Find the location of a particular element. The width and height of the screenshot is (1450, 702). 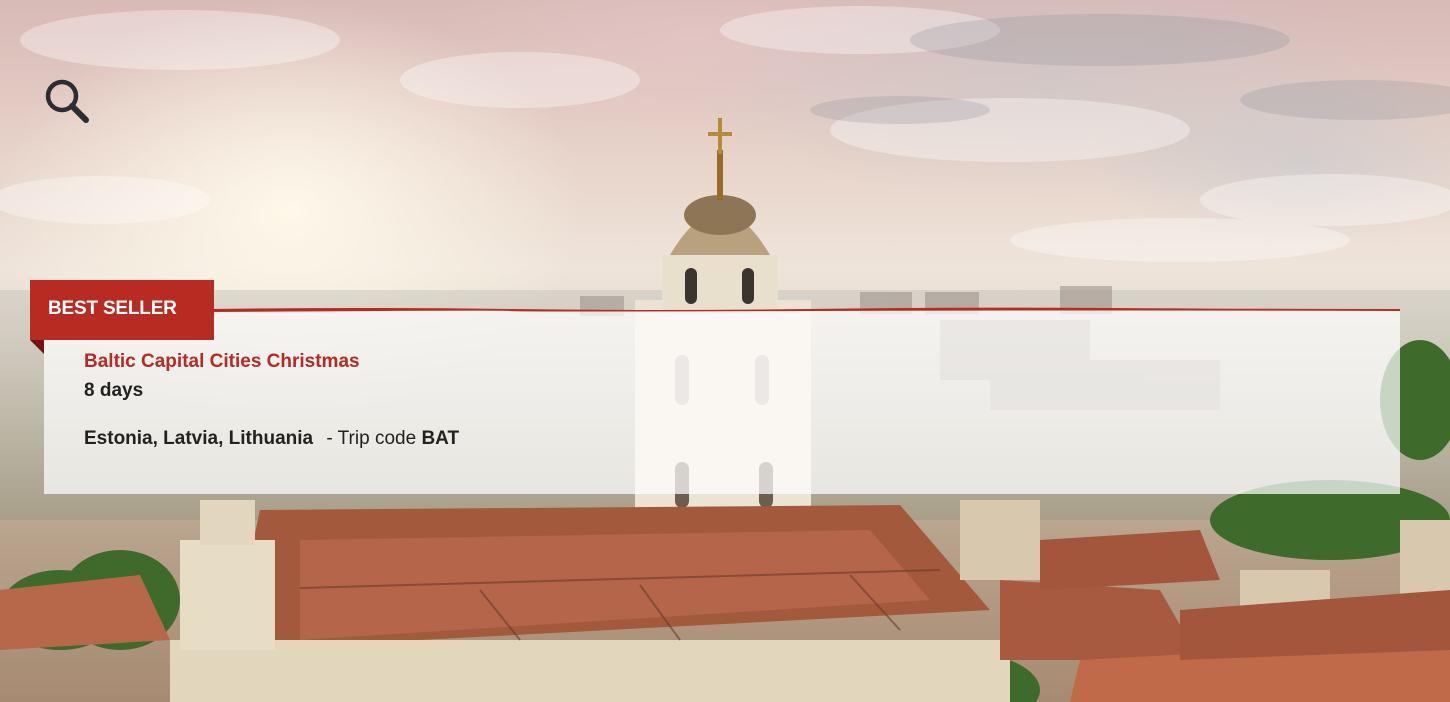

brush-stroke-divider is located at coordinates (805, 309).